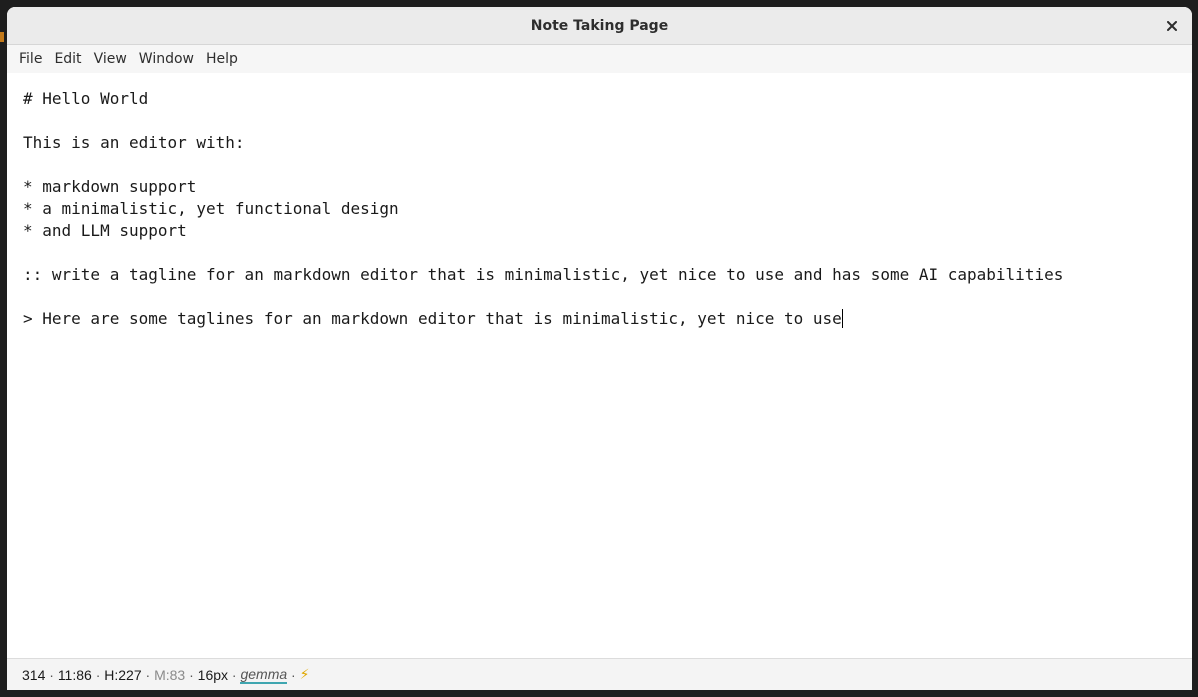 The width and height of the screenshot is (1198, 697). Describe the element at coordinates (305, 674) in the screenshot. I see `lightning-icon: ⚡` at that location.